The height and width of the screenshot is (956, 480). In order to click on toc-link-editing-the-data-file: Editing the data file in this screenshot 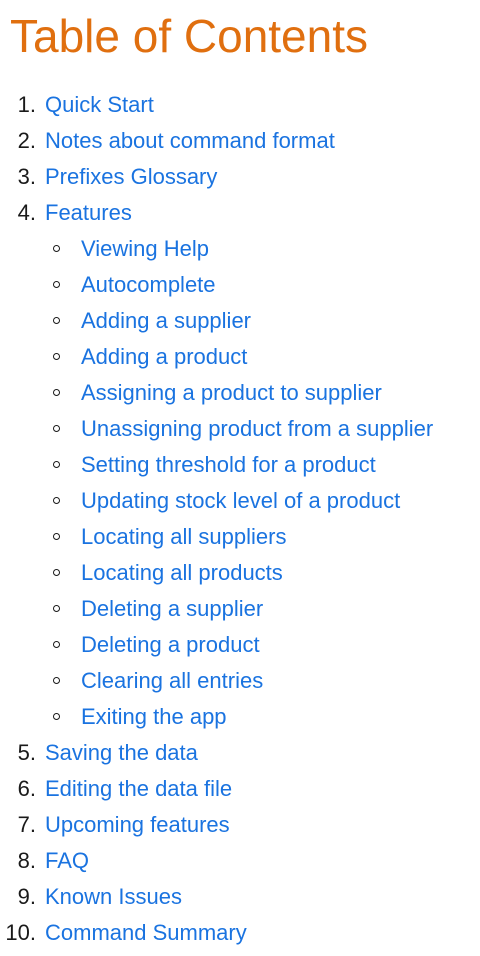, I will do `click(138, 789)`.